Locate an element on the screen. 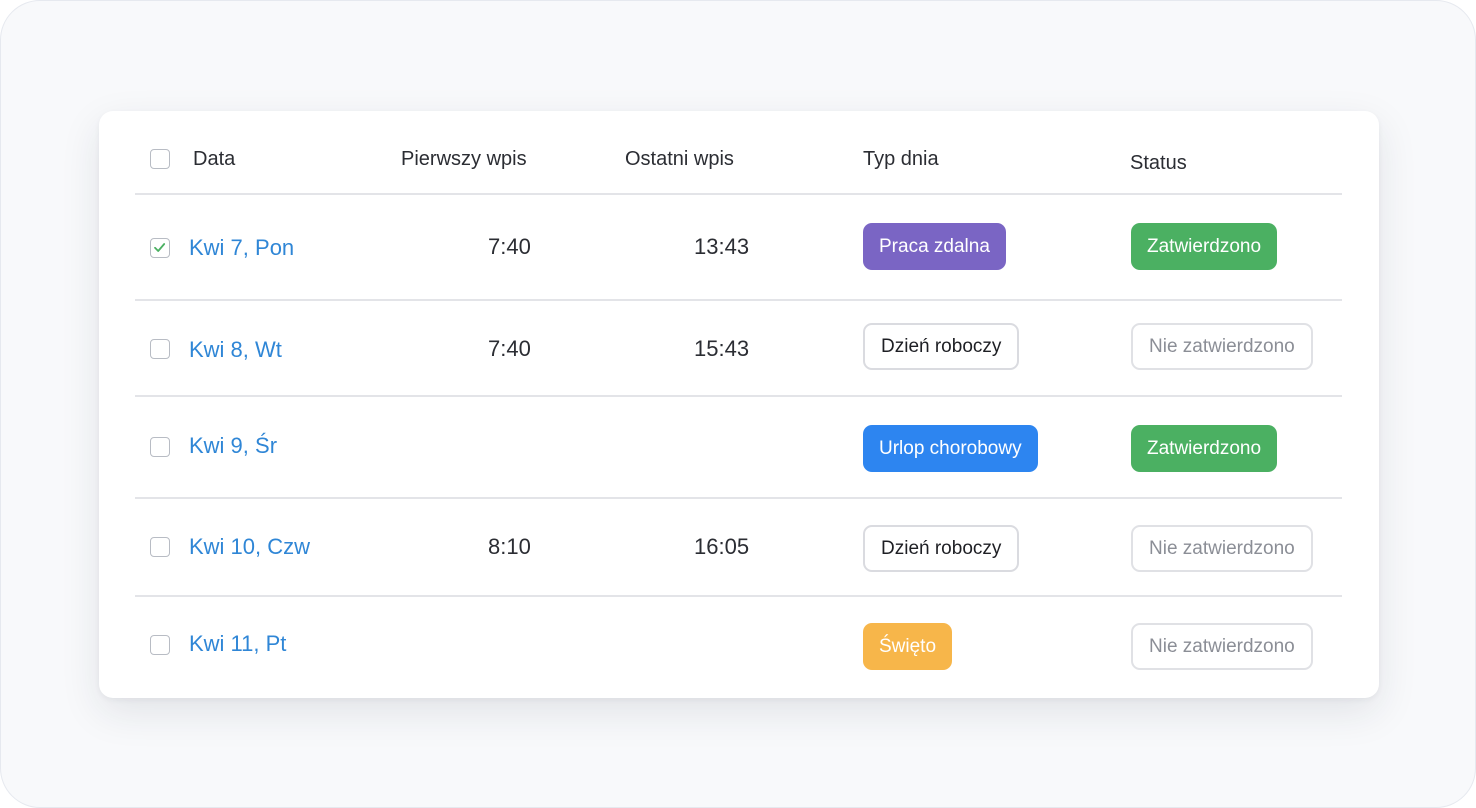 The width and height of the screenshot is (1476, 808). date-link: Kwi 7, Pon is located at coordinates (241, 248).